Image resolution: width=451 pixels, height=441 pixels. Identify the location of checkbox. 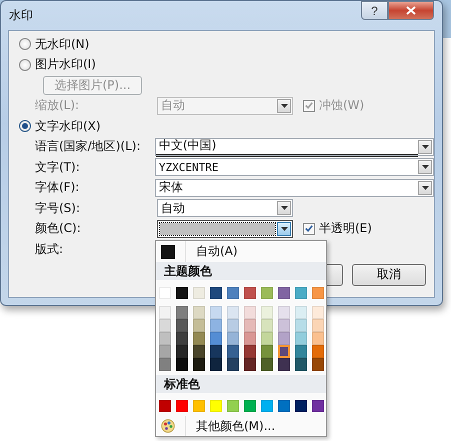
(309, 228).